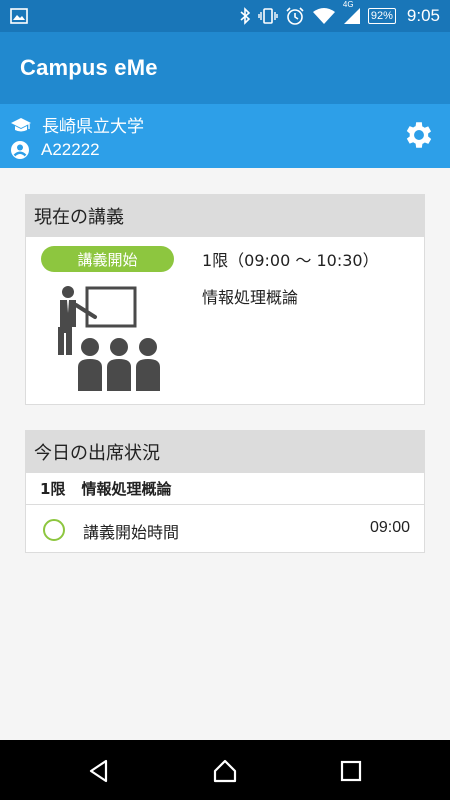 Image resolution: width=450 pixels, height=800 pixels. What do you see at coordinates (225, 216) in the screenshot?
I see `current-lecture-header: 現在の講義` at bounding box center [225, 216].